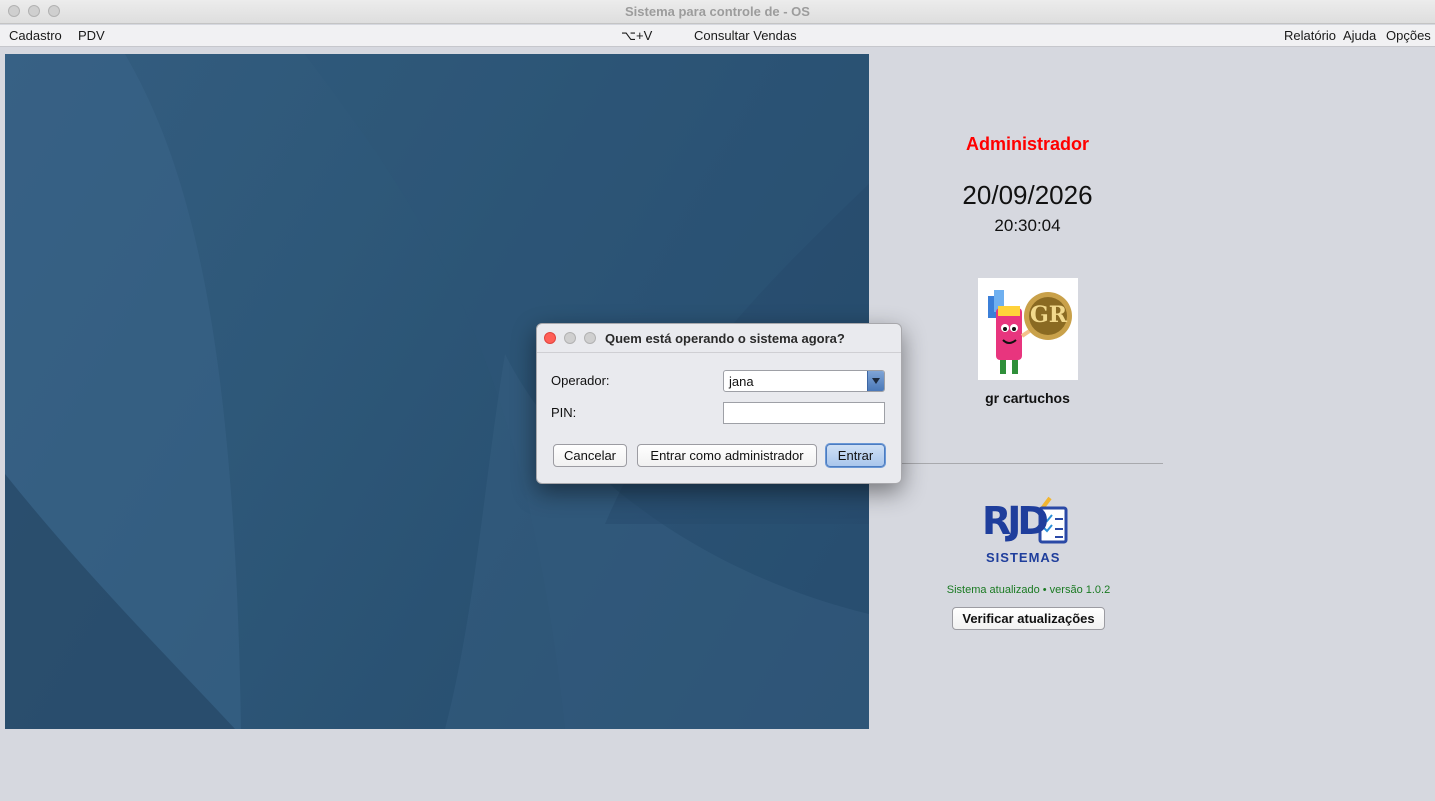 This screenshot has width=1435, height=801. What do you see at coordinates (550, 338) in the screenshot?
I see `dialog-close-button` at bounding box center [550, 338].